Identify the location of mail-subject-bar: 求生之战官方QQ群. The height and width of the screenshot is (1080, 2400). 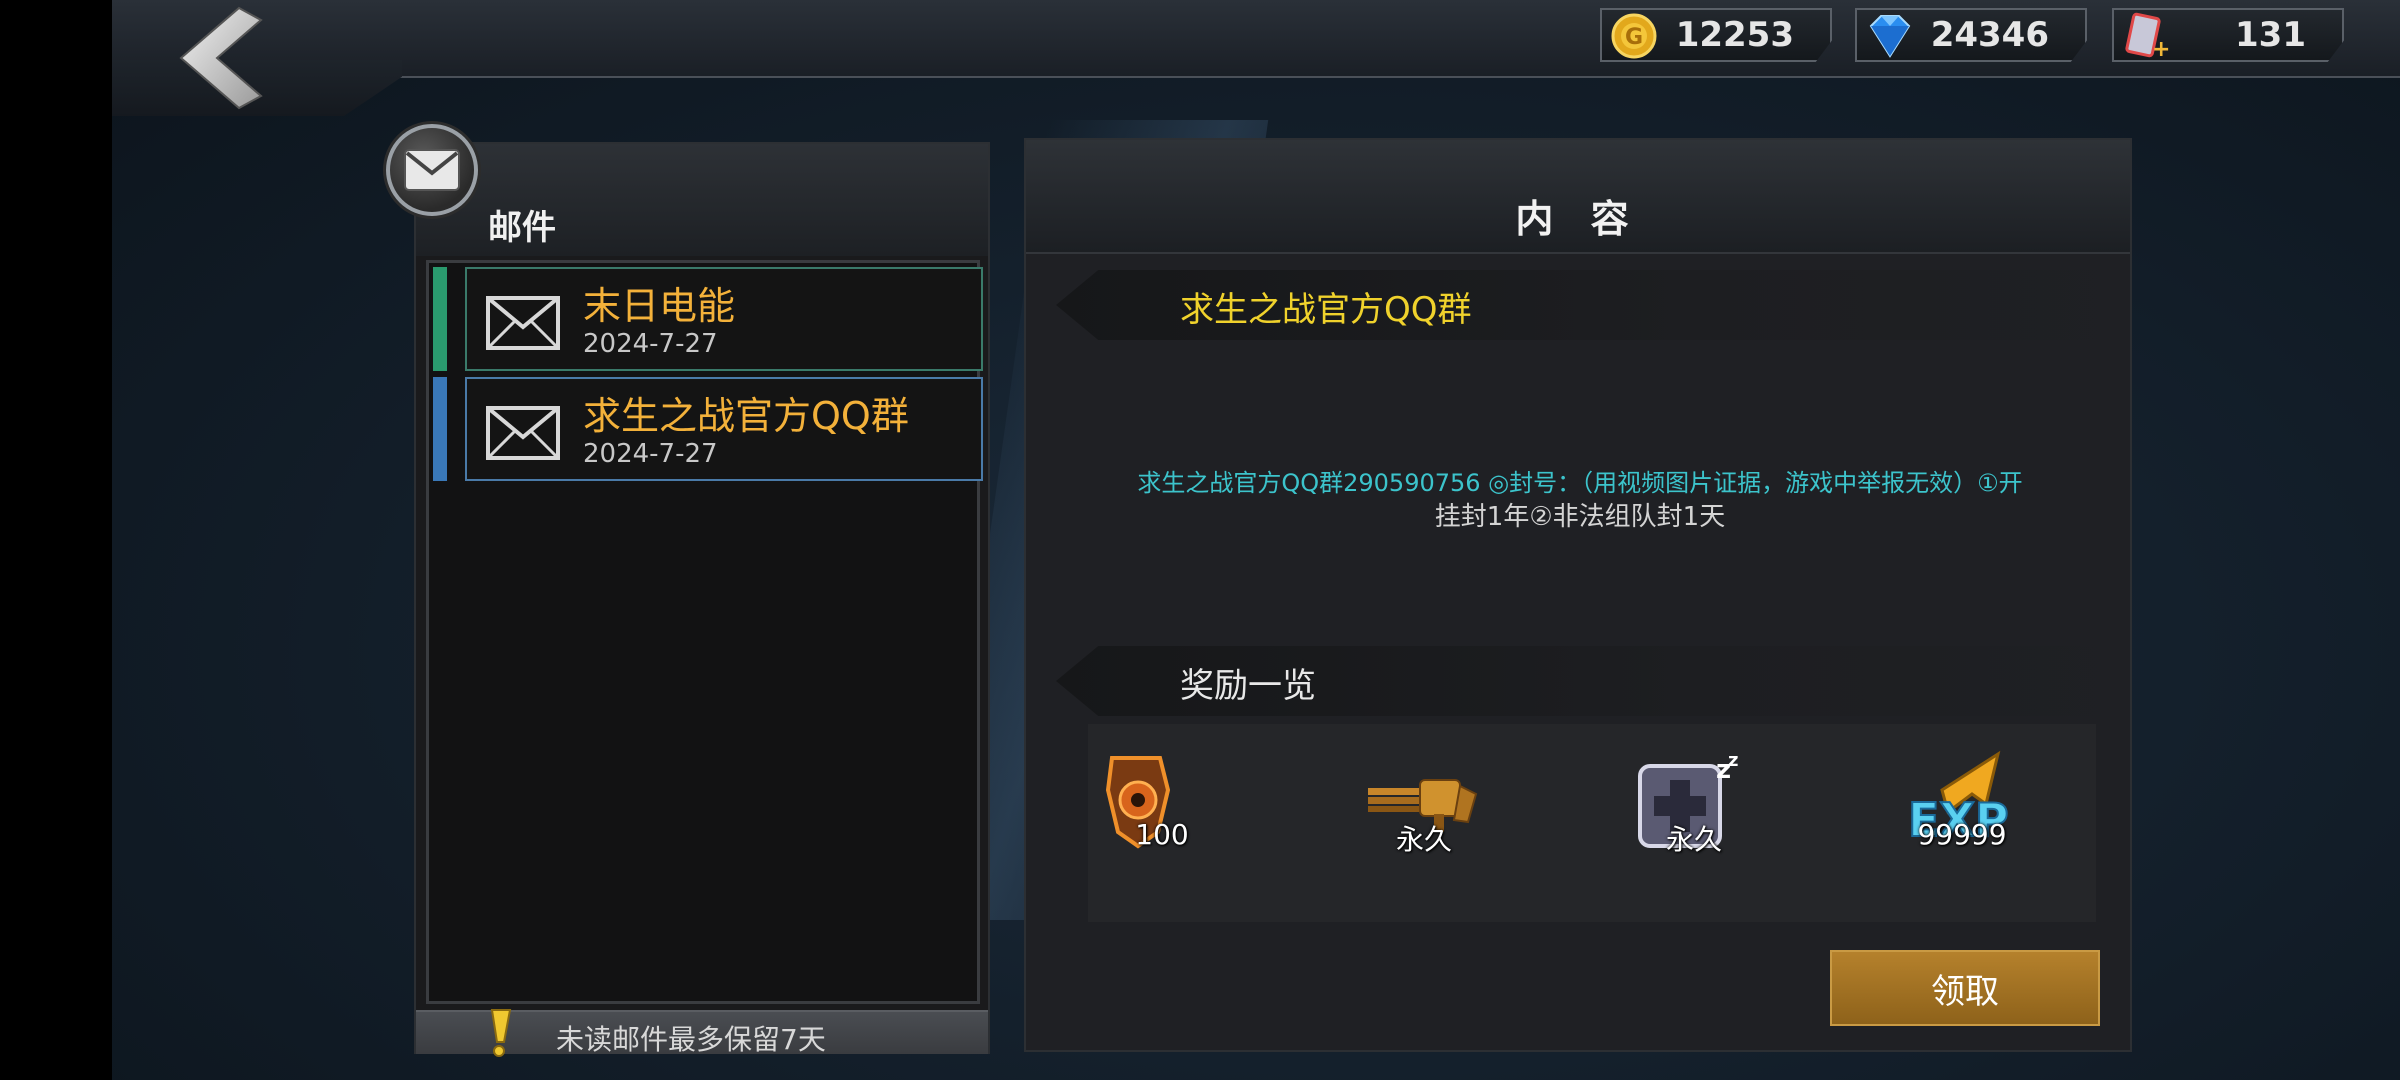
(1584, 305).